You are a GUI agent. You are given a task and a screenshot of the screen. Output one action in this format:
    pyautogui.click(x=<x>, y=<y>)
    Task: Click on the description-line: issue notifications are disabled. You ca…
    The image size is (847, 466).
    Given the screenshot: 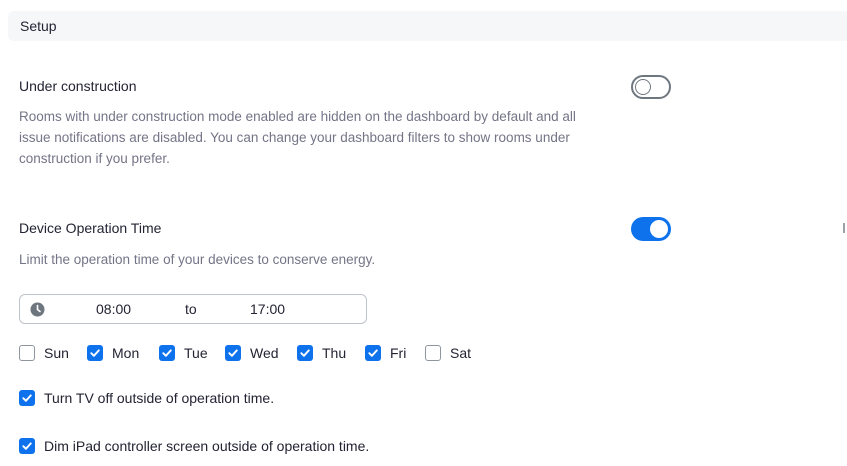 What is the action you would take?
    pyautogui.click(x=294, y=137)
    